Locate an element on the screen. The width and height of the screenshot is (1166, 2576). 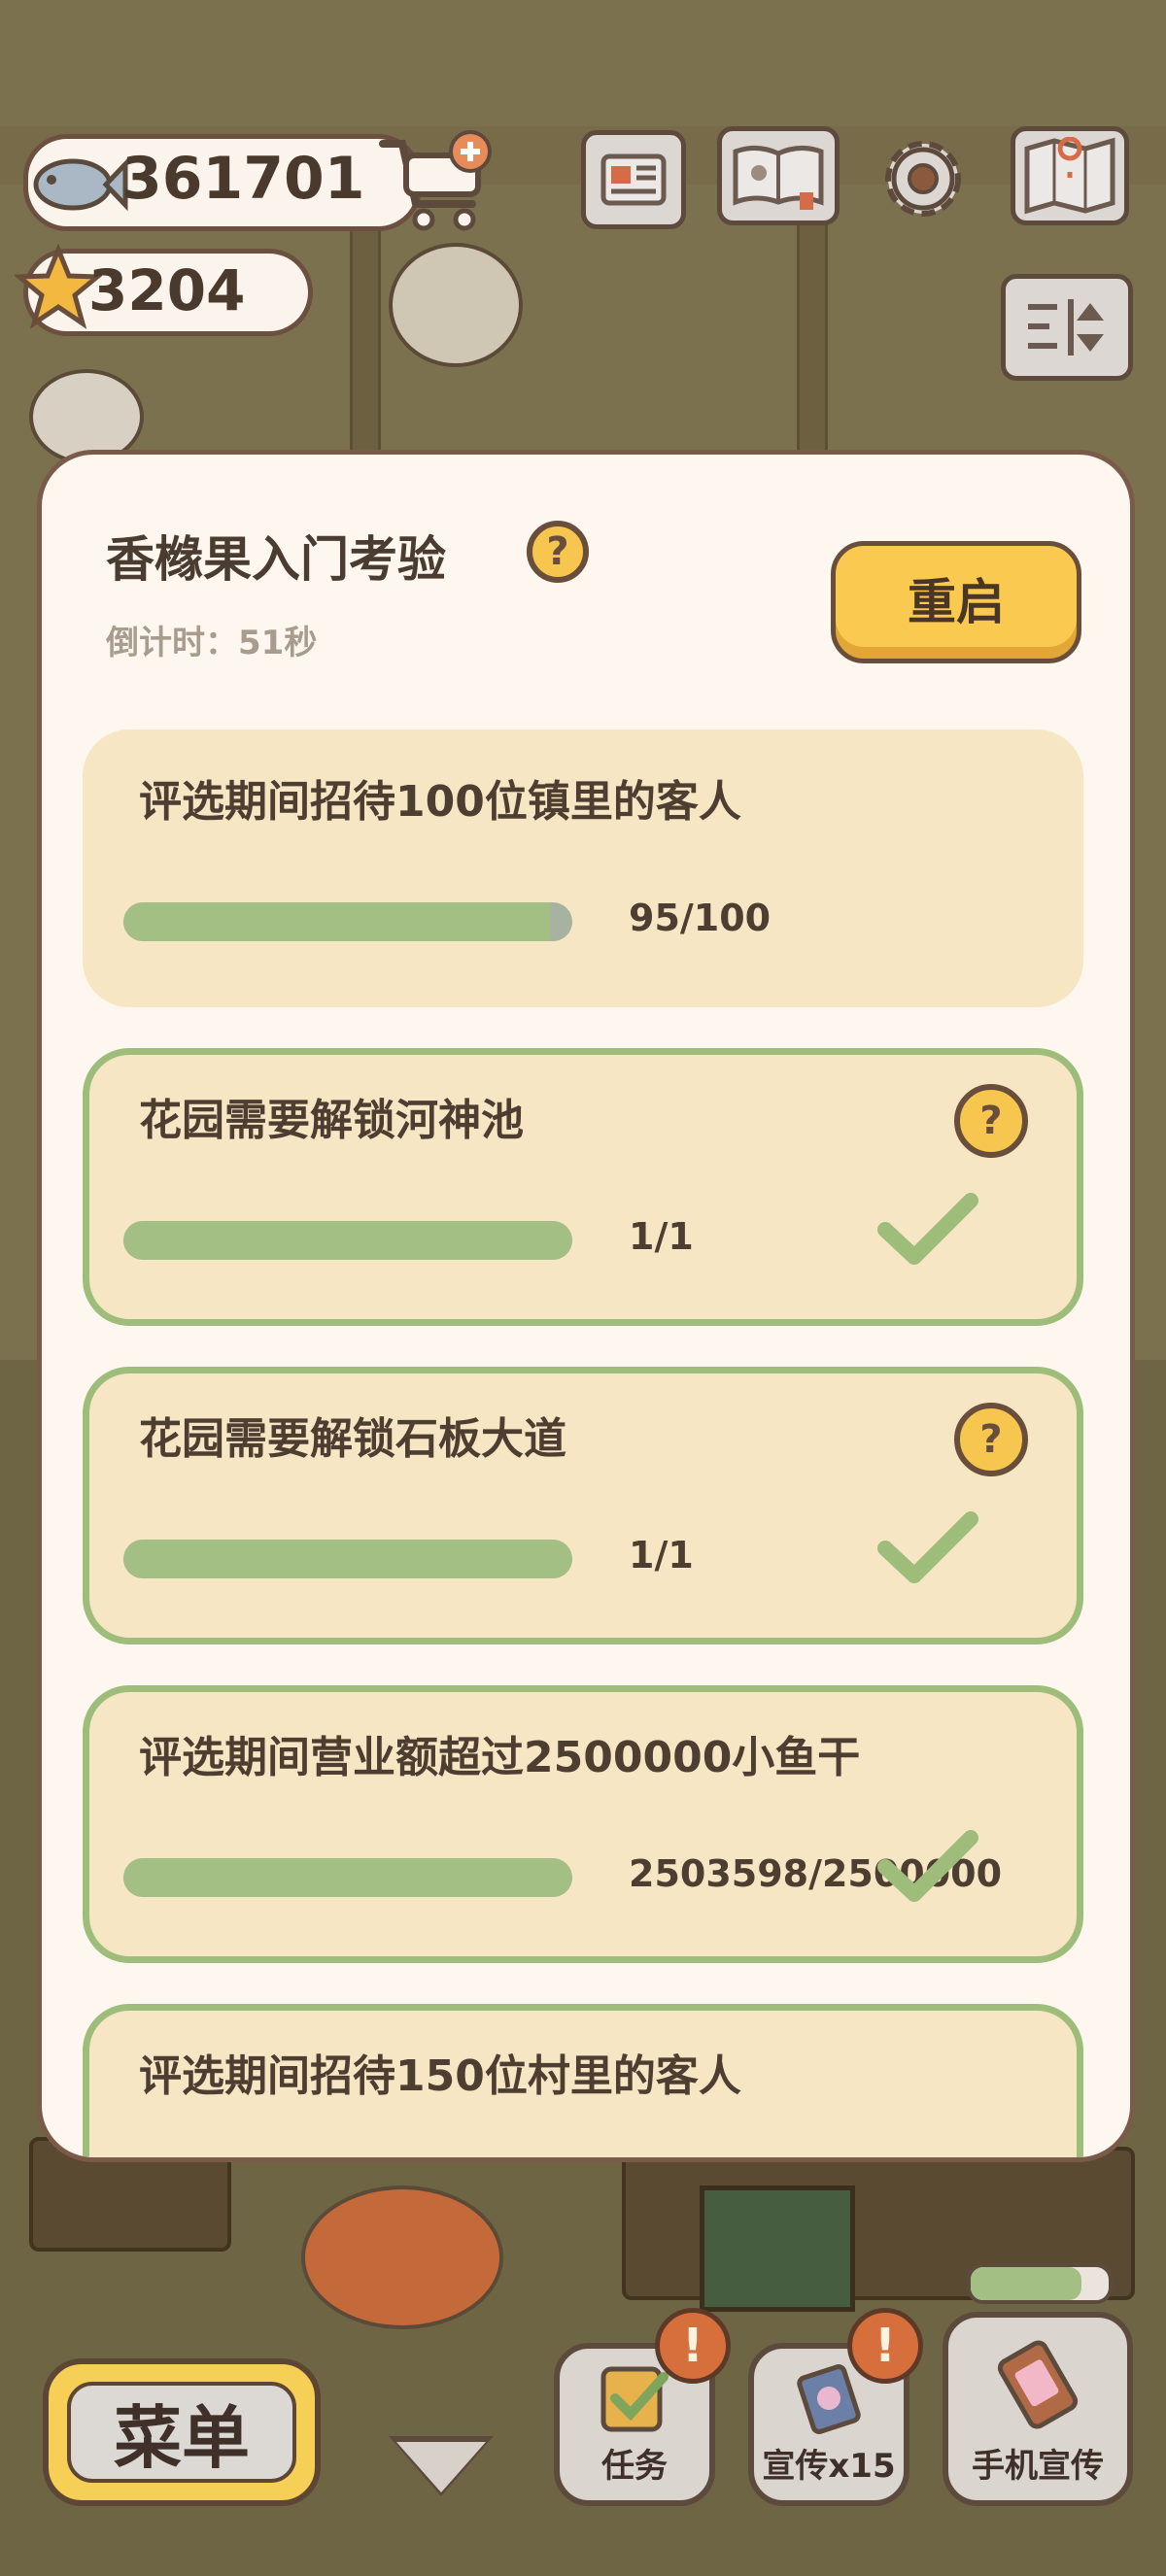
promo-alert-badge: ! is located at coordinates (885, 2346).